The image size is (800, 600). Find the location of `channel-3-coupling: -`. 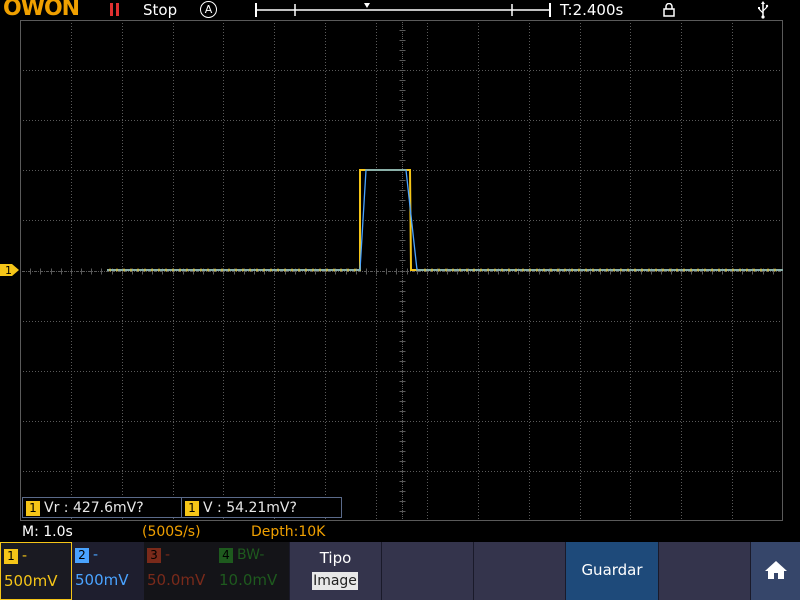

channel-3-coupling: - is located at coordinates (168, 555).